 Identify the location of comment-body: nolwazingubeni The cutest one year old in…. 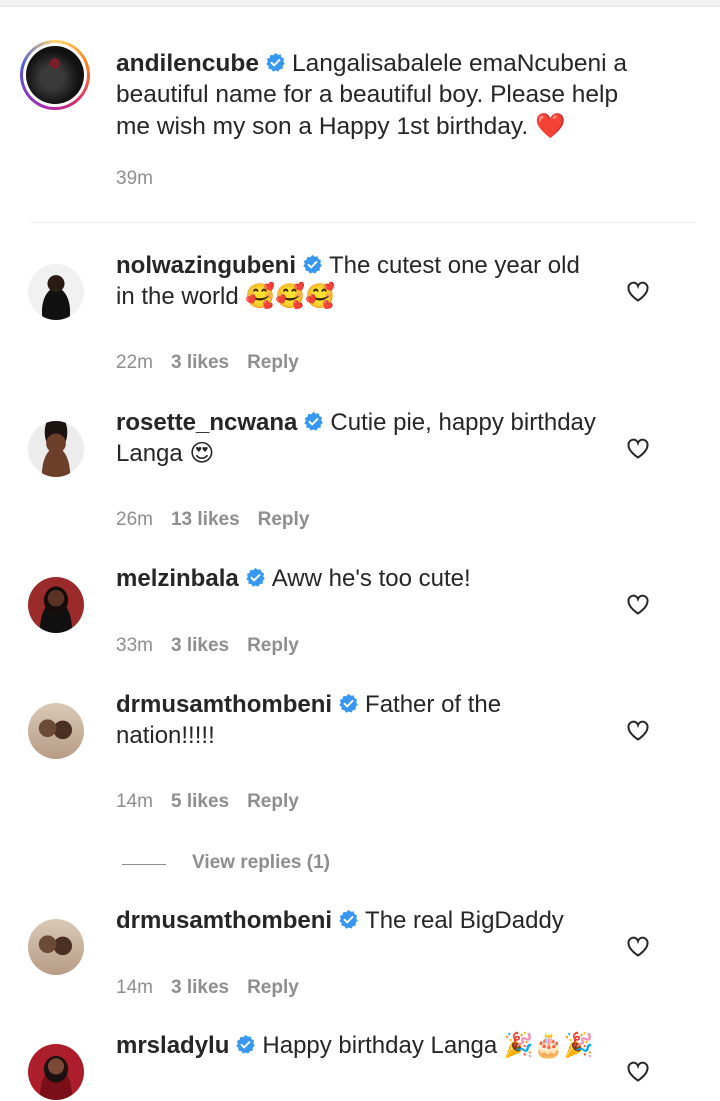
(356, 281).